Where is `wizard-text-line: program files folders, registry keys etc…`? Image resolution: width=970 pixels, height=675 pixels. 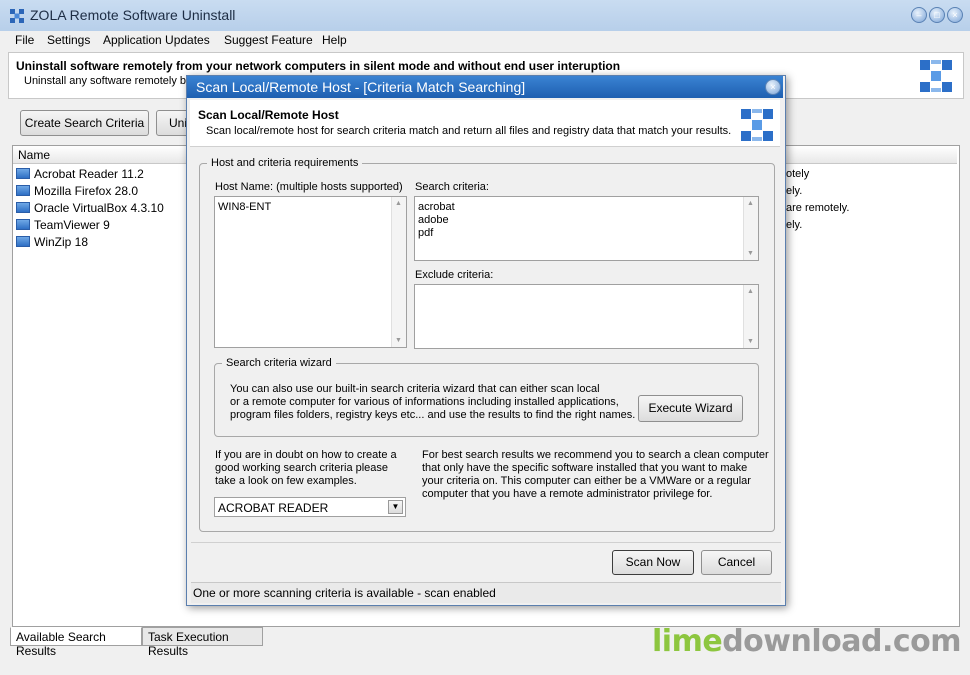
wizard-text-line: program files folders, registry keys etc… is located at coordinates (433, 415).